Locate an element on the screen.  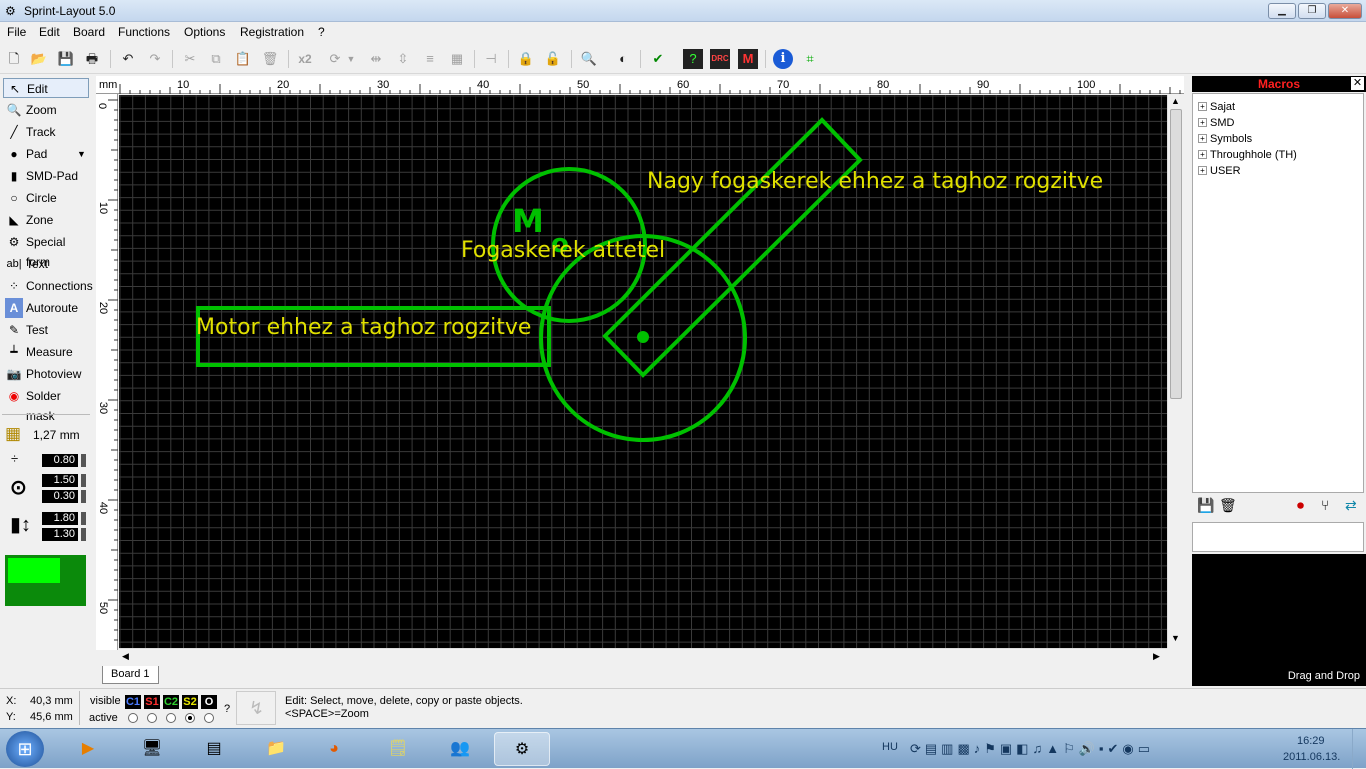
active-layer-o-radio is located at coordinates (209, 718).